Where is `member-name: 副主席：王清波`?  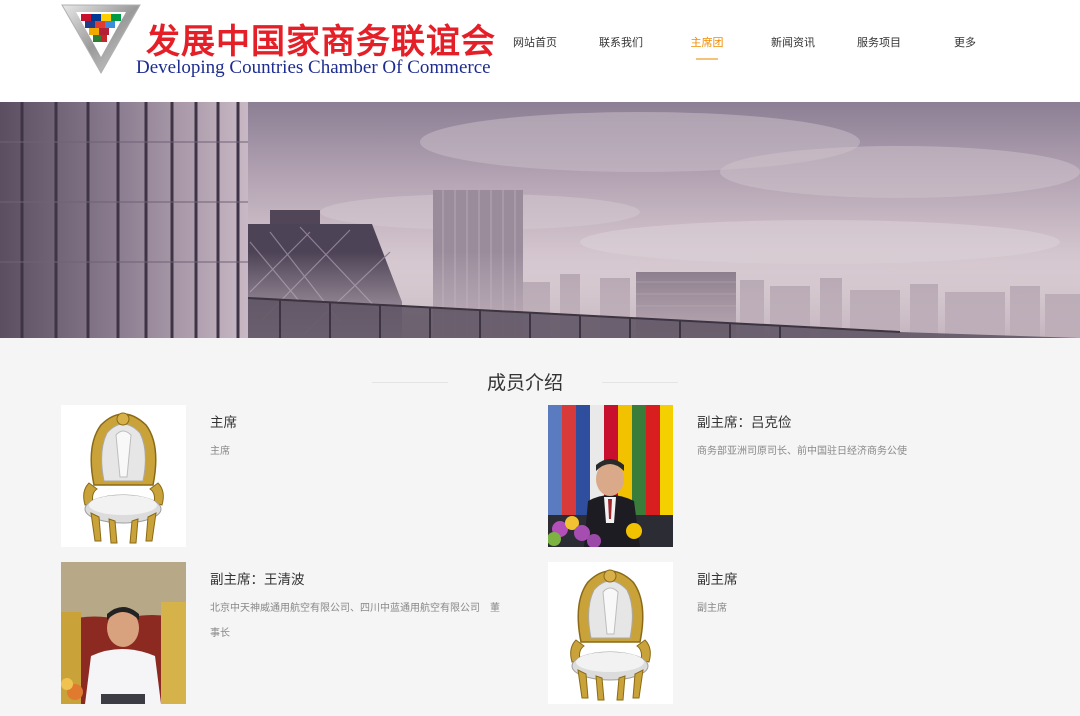
member-name: 副主席：王清波 is located at coordinates (257, 578).